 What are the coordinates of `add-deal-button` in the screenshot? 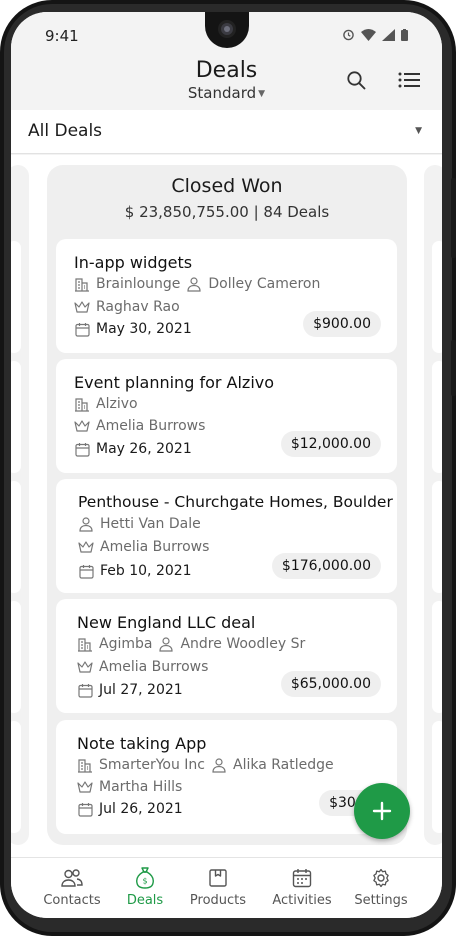 It's located at (382, 811).